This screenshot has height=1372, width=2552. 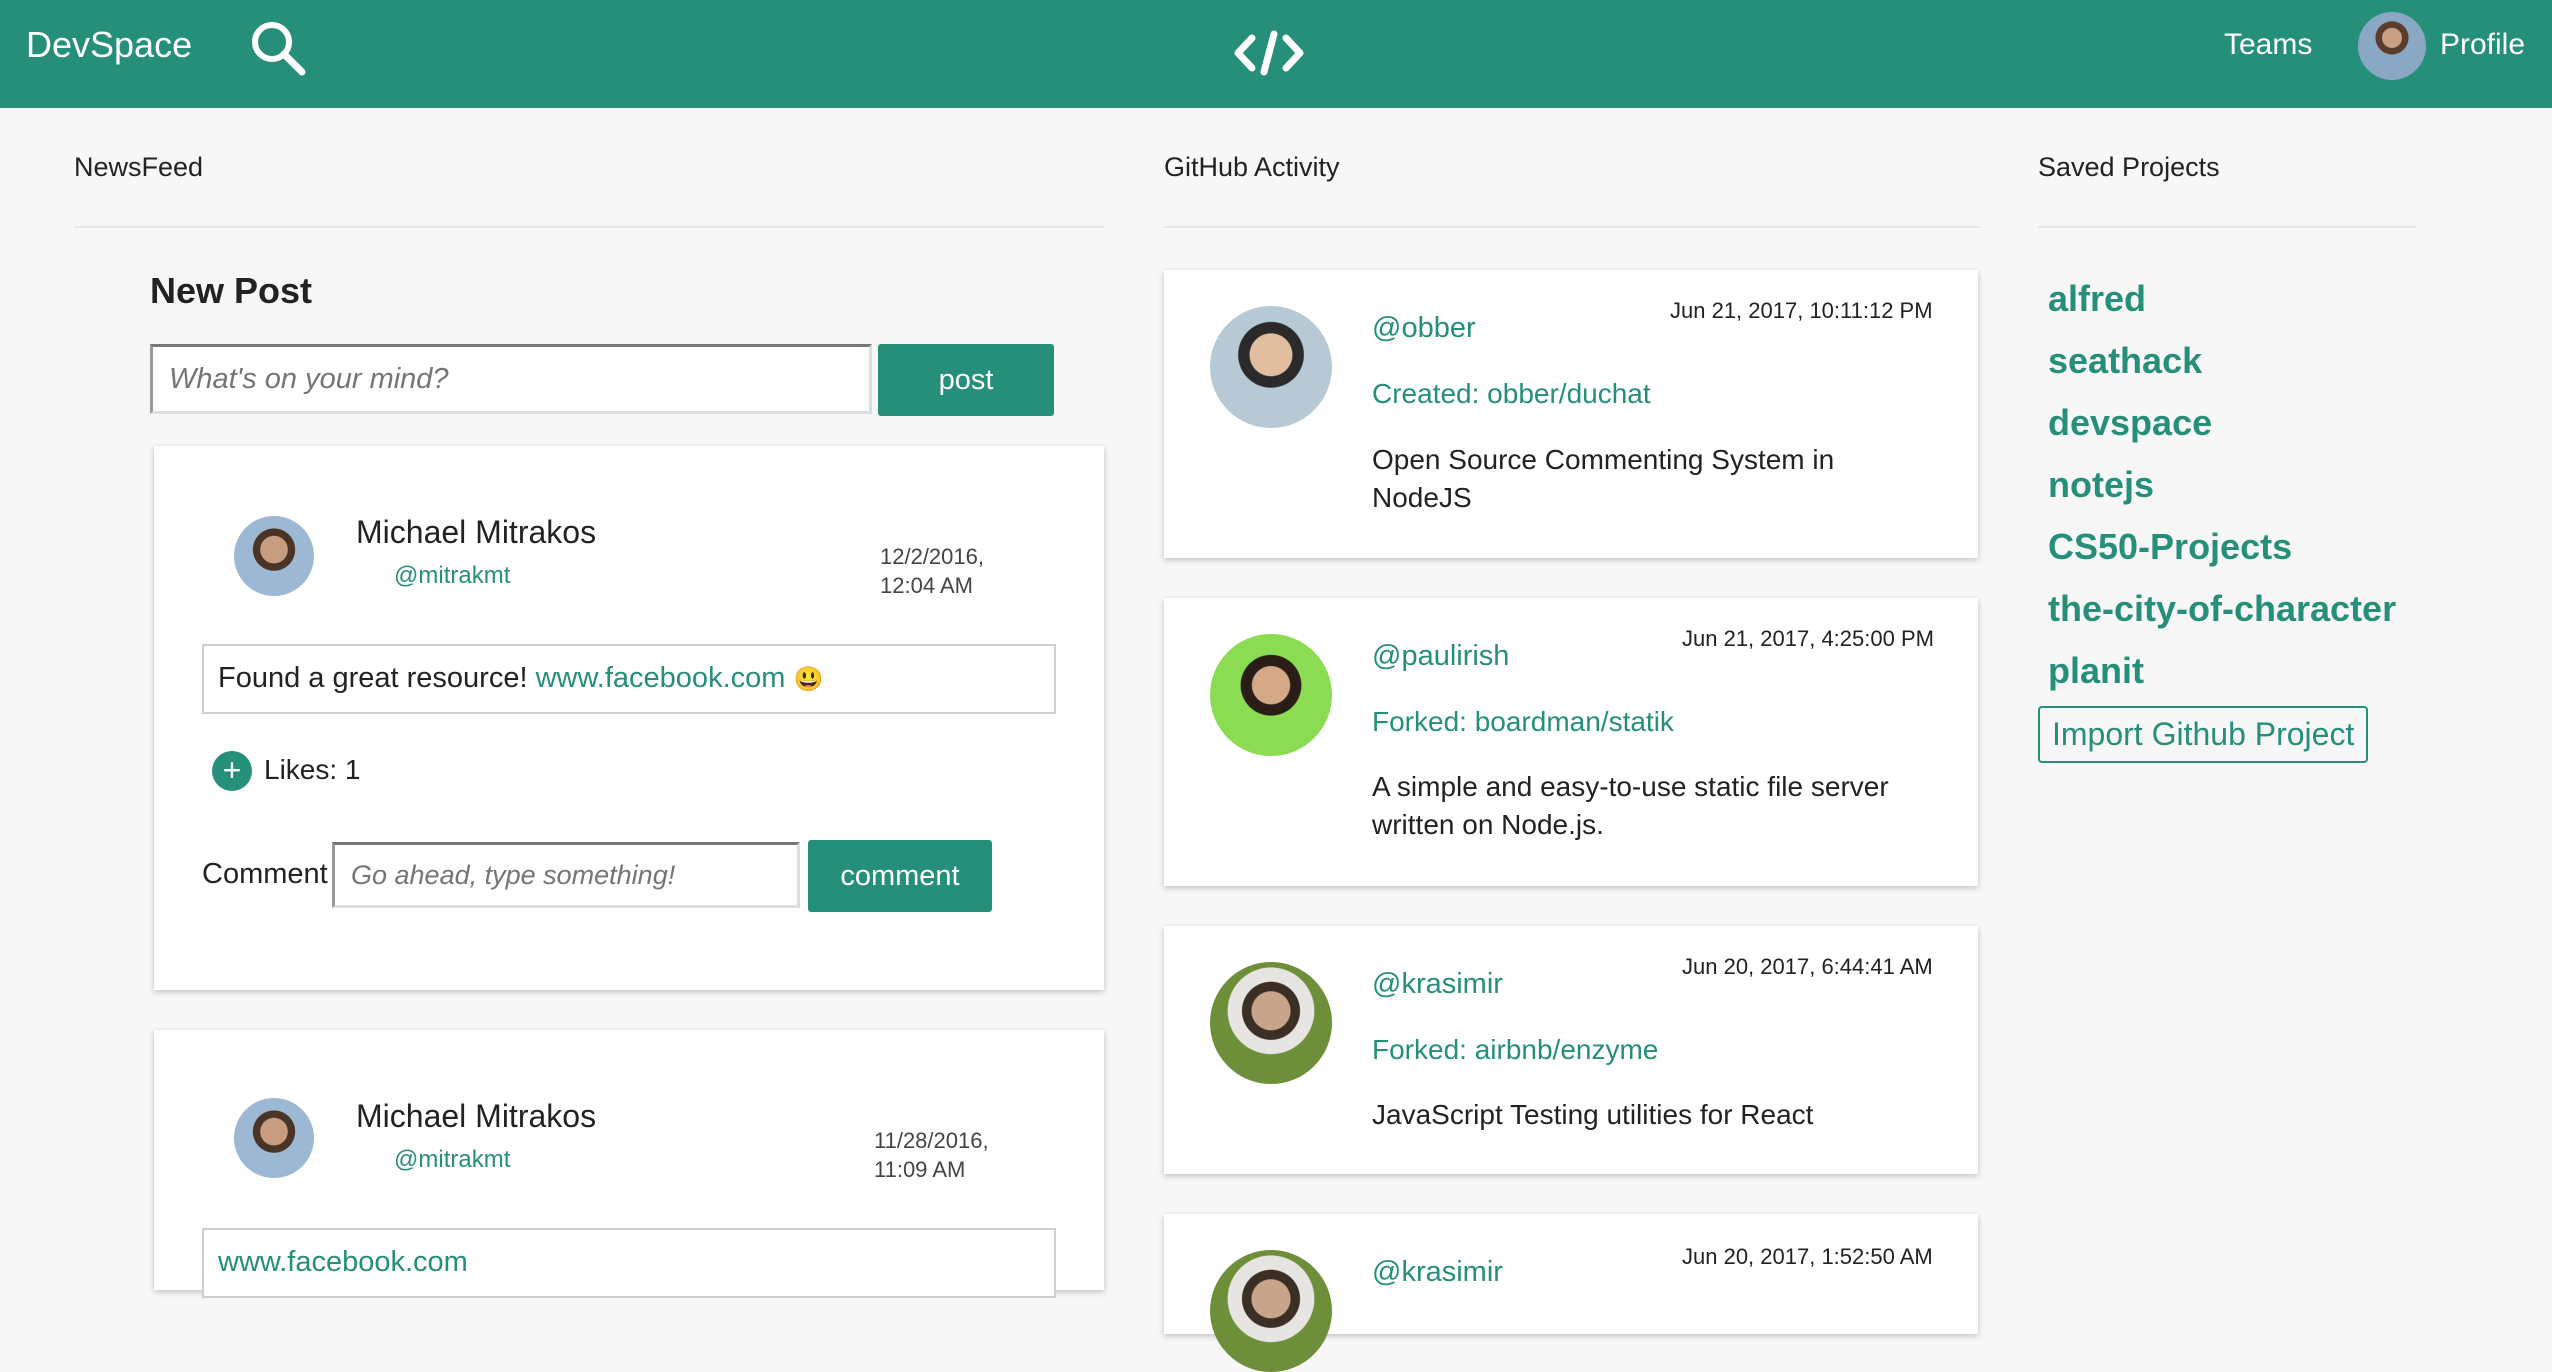 What do you see at coordinates (2170, 547) in the screenshot?
I see `saved-project-cs50: CS50-Projects` at bounding box center [2170, 547].